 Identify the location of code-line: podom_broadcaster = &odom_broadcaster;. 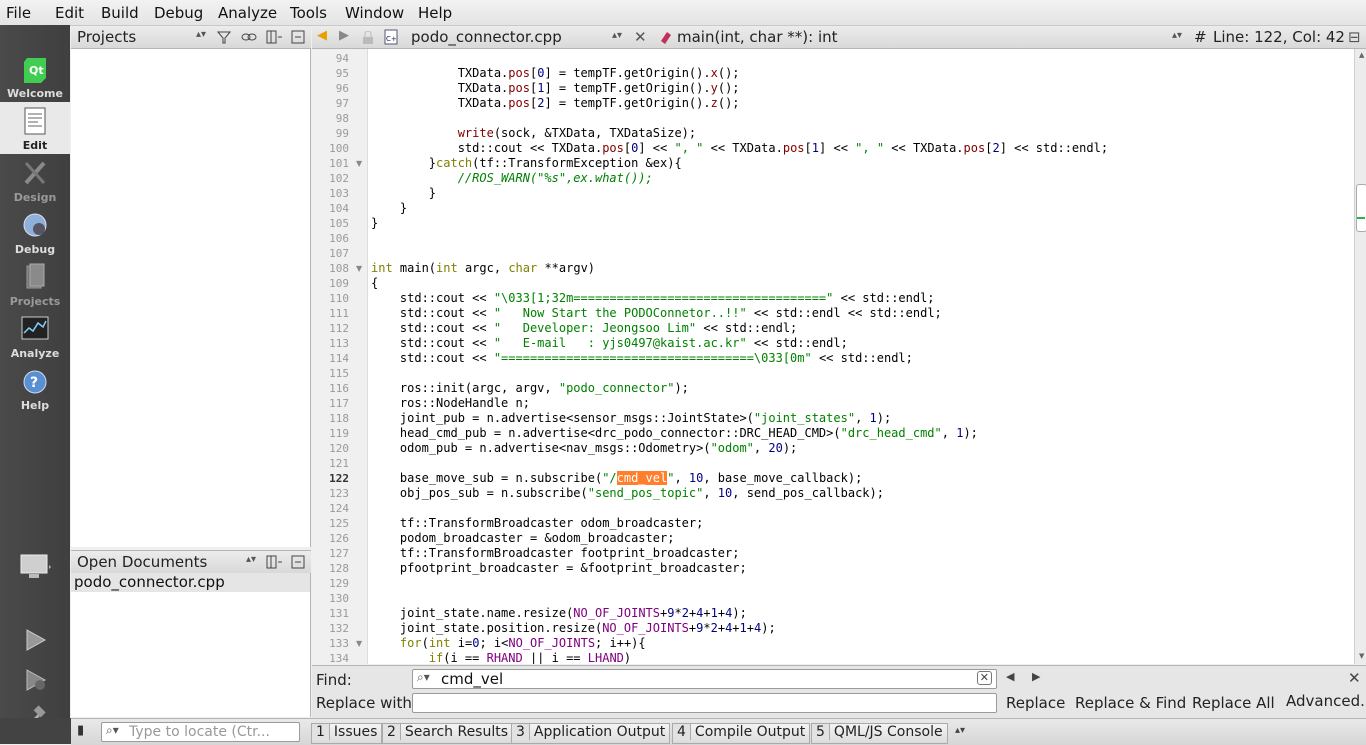
(523, 538).